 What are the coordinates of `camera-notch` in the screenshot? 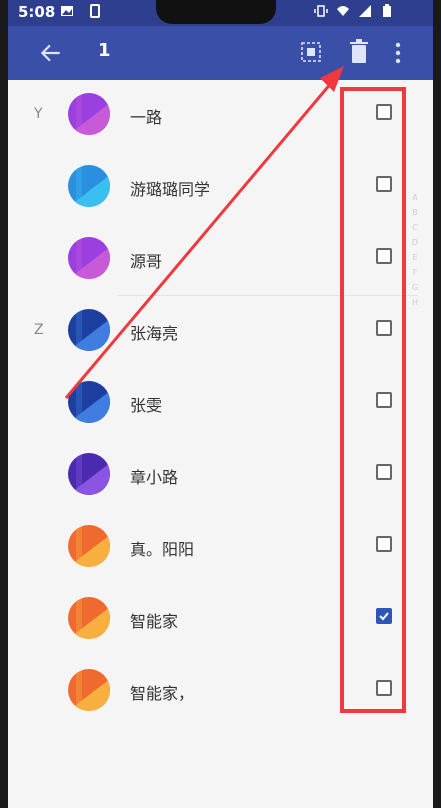 It's located at (216, 12).